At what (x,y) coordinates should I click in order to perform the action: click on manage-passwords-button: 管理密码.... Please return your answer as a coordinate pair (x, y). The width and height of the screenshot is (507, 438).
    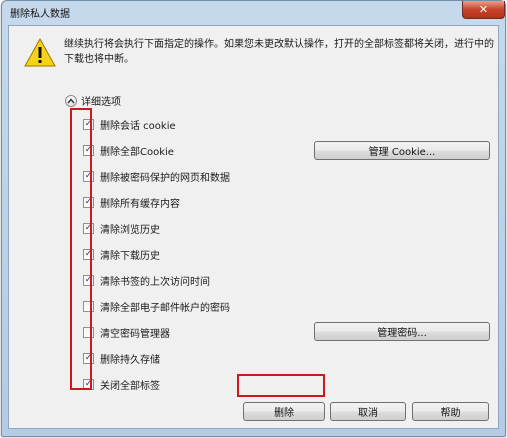
    Looking at the image, I should click on (402, 331).